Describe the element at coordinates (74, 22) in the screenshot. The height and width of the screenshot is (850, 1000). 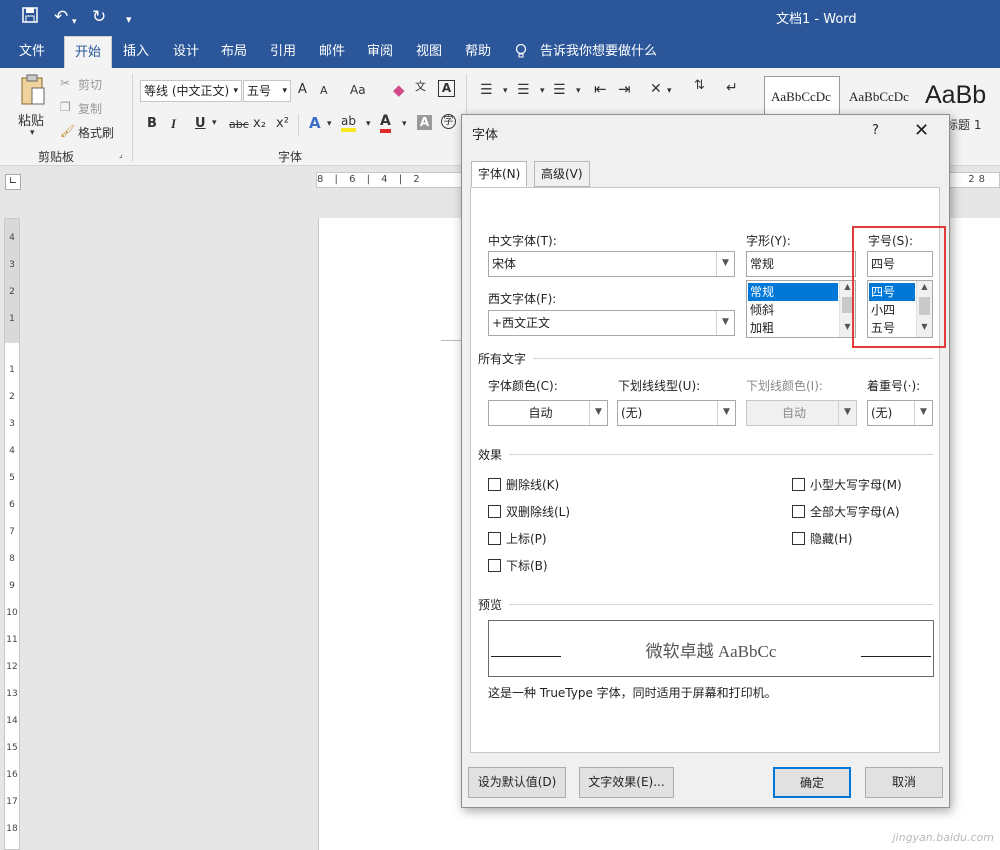
I see `undo-dropdown-icon: ▾` at that location.